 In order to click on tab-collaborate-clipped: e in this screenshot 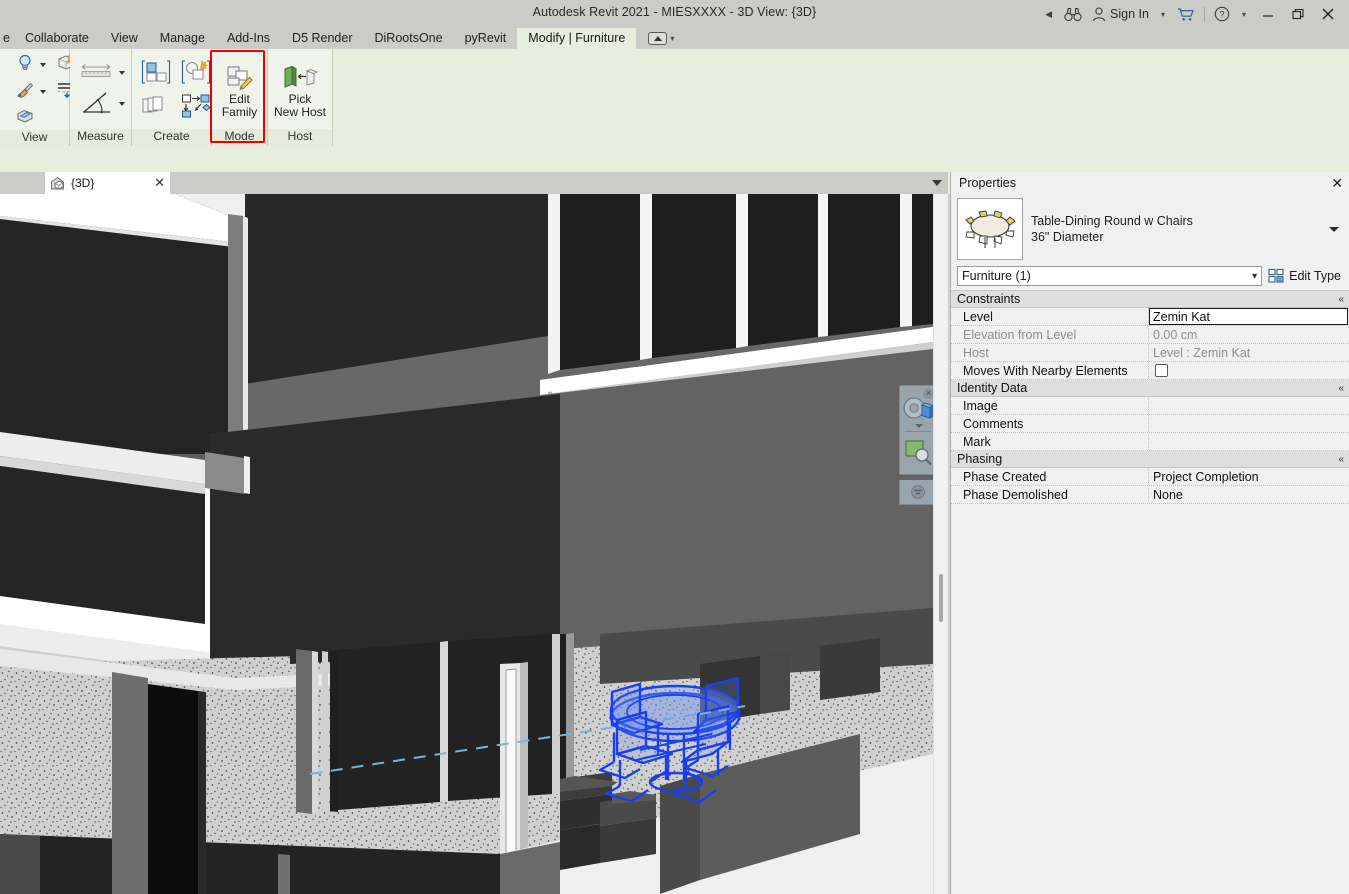, I will do `click(7, 38)`.